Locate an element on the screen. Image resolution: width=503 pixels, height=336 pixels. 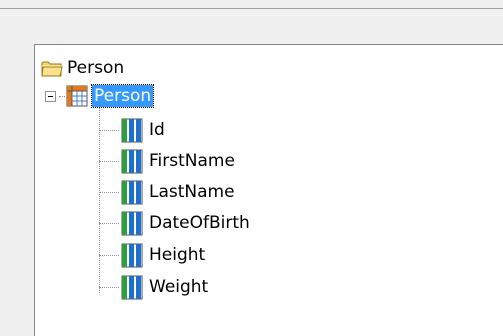
tree-node-root-label: Person is located at coordinates (96, 68).